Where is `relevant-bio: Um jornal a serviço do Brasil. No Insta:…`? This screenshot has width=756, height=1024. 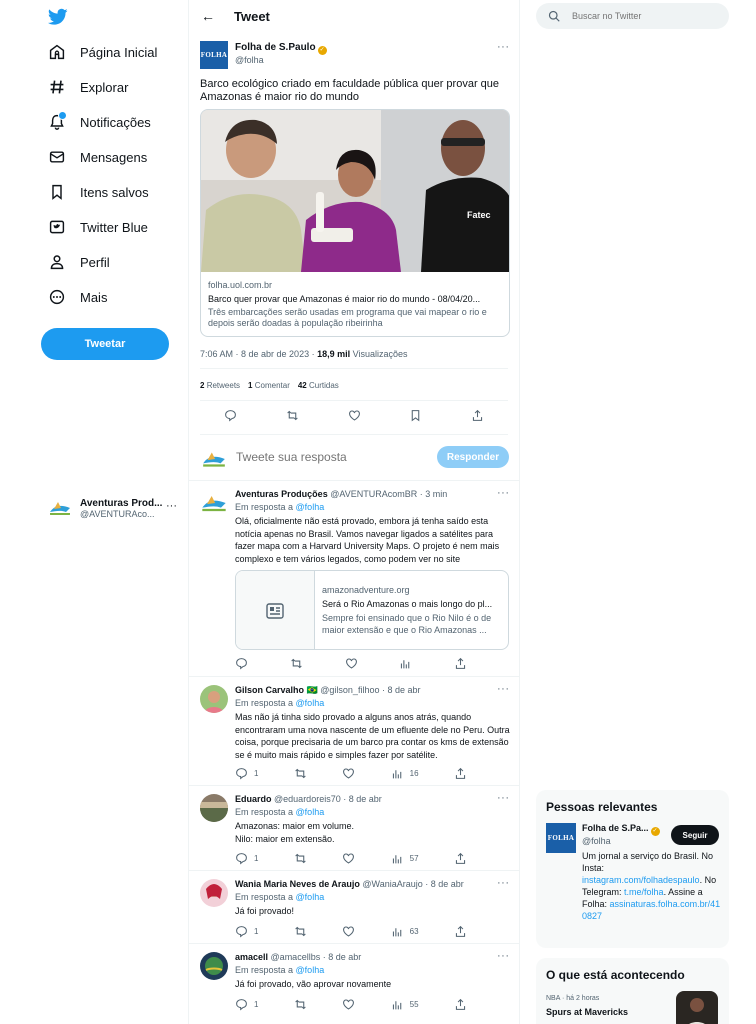
relevant-bio: Um jornal a serviço do Brasil. No Insta:… is located at coordinates (651, 886).